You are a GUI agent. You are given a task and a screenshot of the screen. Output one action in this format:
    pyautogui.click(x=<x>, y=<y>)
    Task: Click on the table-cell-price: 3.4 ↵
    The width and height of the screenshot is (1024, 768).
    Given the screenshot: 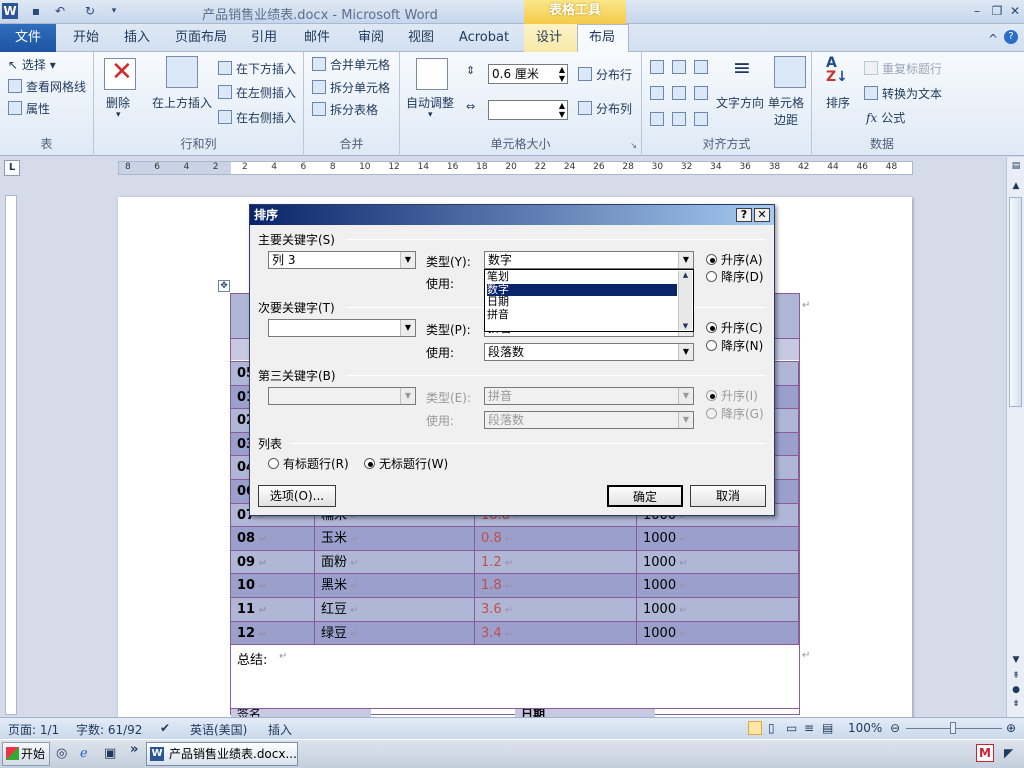 What is the action you would take?
    pyautogui.click(x=556, y=633)
    